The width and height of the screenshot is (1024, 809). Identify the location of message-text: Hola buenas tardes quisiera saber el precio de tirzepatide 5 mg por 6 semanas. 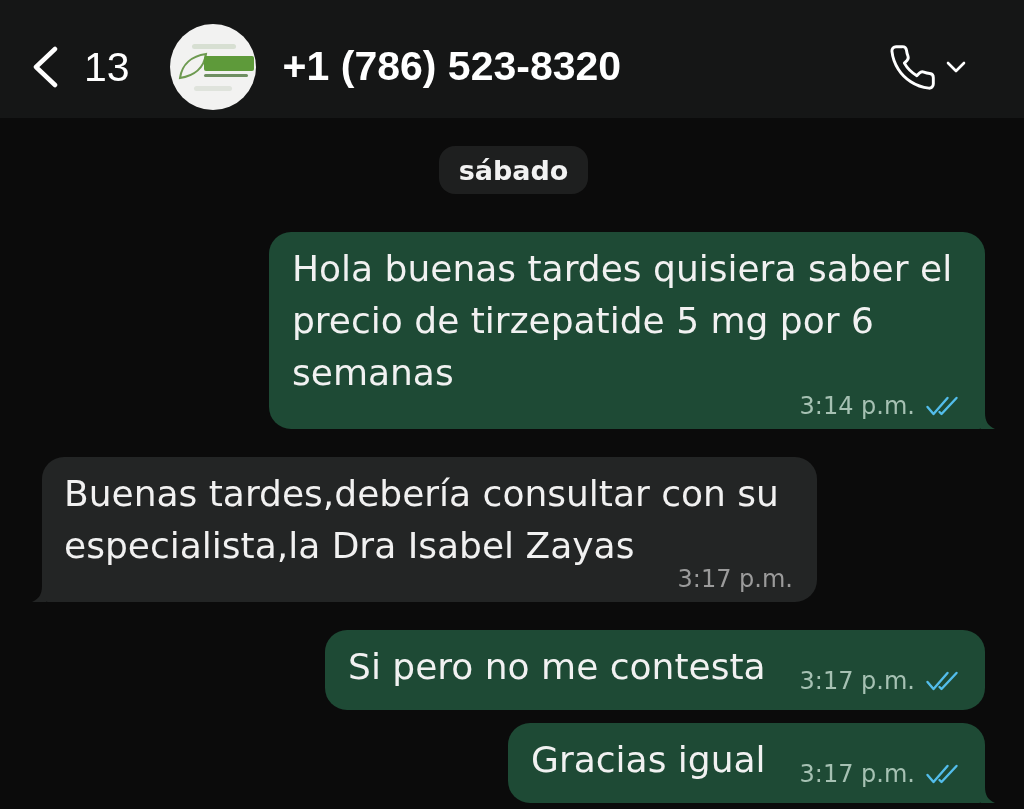
(622, 320).